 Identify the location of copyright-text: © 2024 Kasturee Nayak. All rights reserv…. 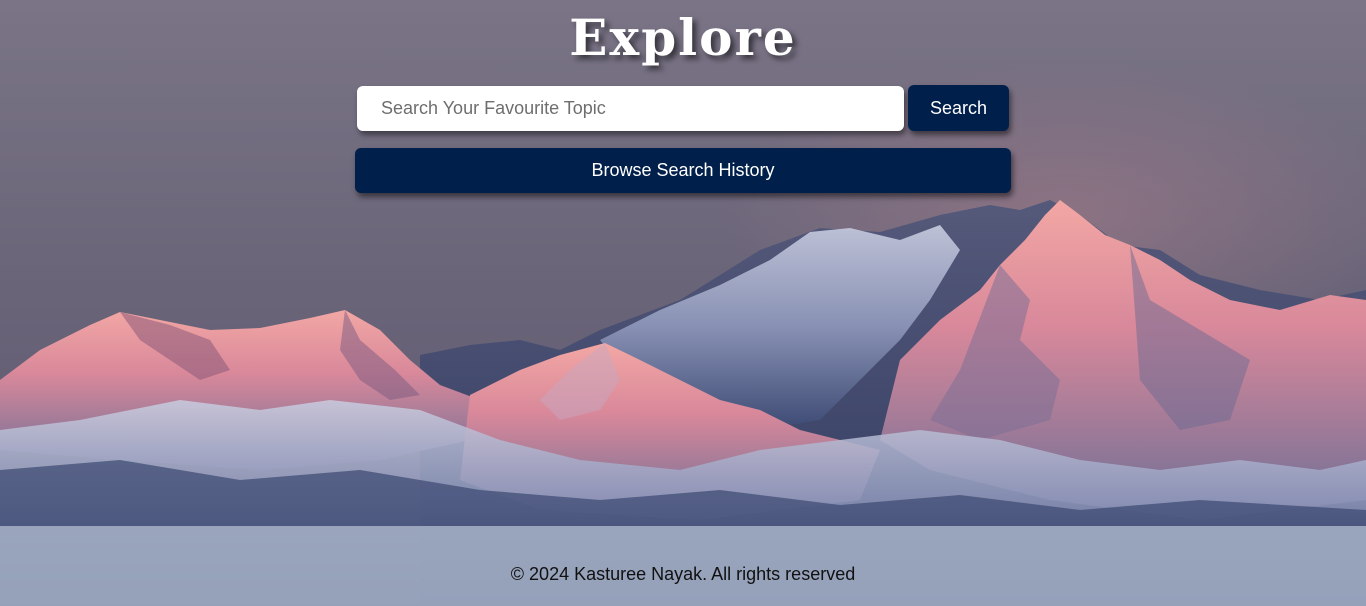
(683, 573).